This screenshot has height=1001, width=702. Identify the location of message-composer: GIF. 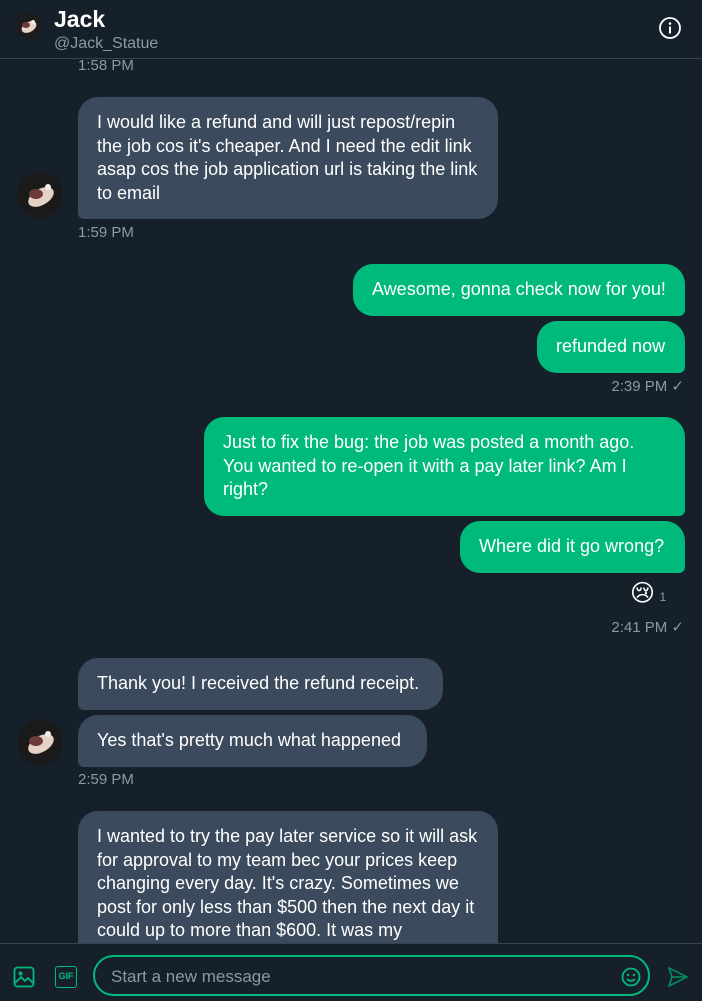
(351, 972).